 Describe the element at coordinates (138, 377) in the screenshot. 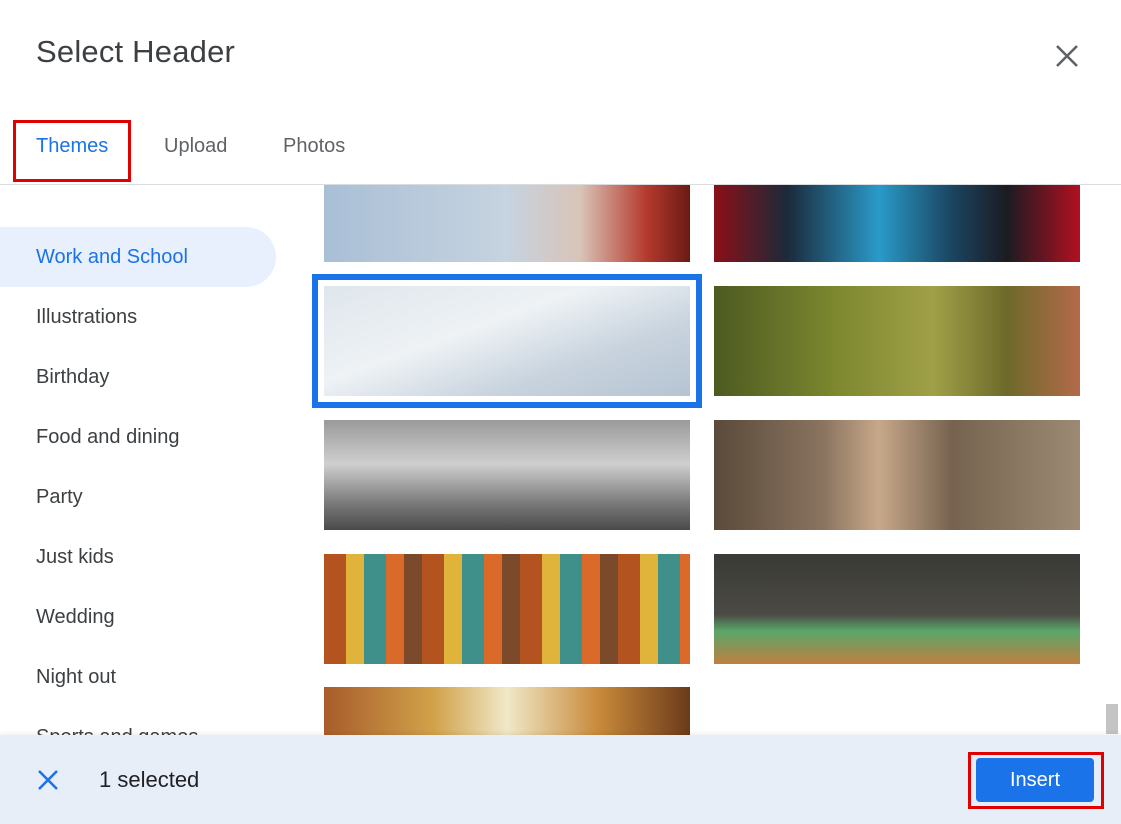

I see `sidebar-item-birthday: Birthday` at that location.